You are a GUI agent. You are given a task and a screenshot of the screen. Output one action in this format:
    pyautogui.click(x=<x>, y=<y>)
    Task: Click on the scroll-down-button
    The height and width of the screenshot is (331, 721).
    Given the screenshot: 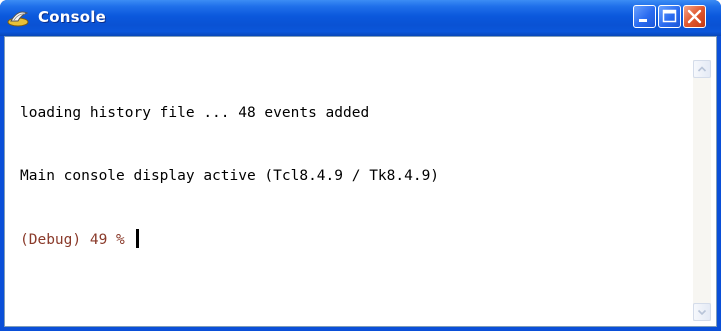 What is the action you would take?
    pyautogui.click(x=702, y=312)
    